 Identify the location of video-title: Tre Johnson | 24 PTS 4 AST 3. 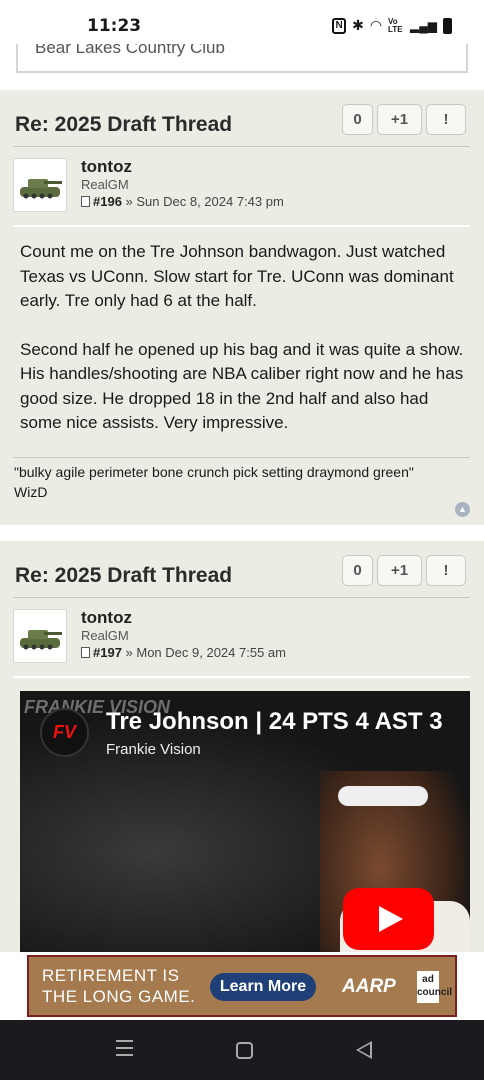
(274, 722).